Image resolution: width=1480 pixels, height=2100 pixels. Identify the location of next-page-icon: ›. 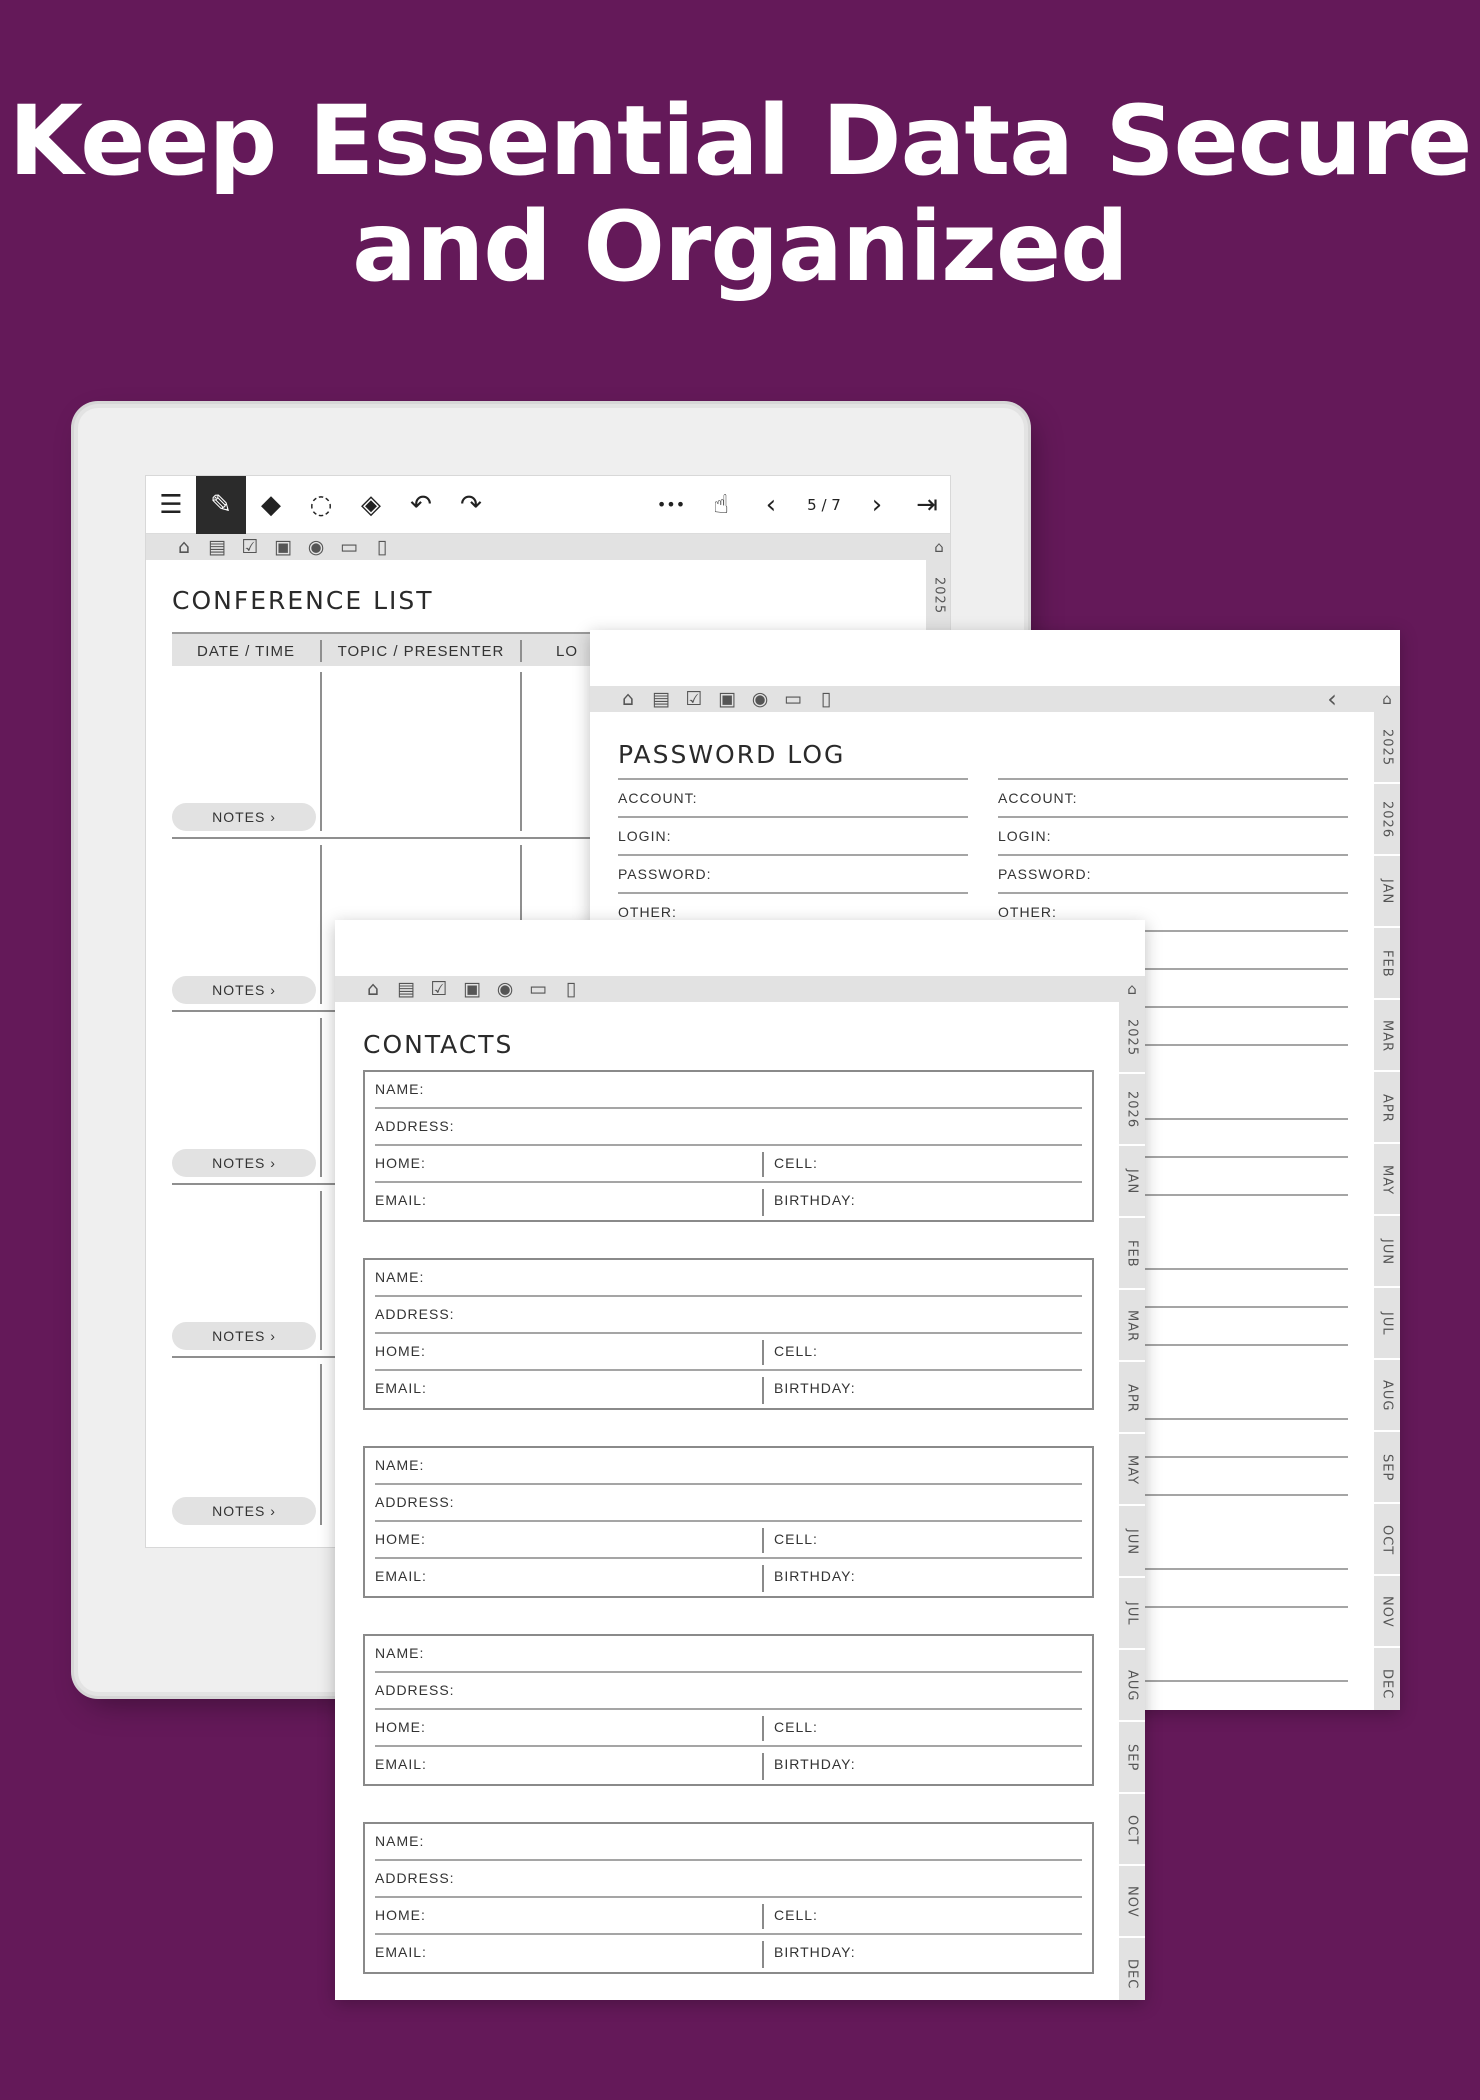
(877, 505).